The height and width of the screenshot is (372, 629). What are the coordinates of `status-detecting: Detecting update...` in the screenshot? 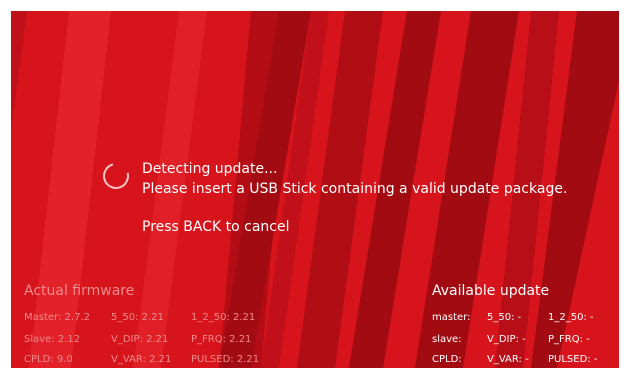 It's located at (210, 169).